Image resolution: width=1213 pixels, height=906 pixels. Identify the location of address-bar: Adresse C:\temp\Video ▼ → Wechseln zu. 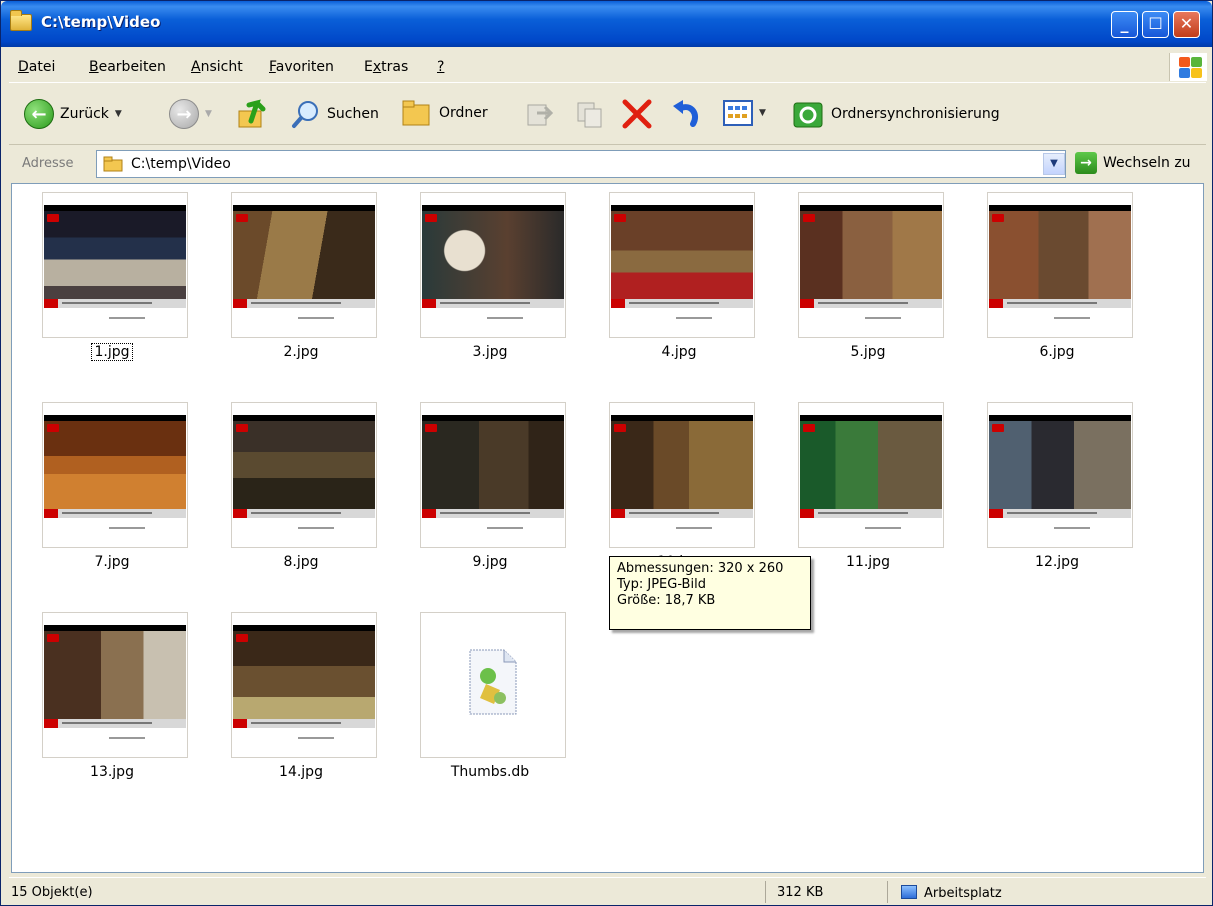
(607, 164).